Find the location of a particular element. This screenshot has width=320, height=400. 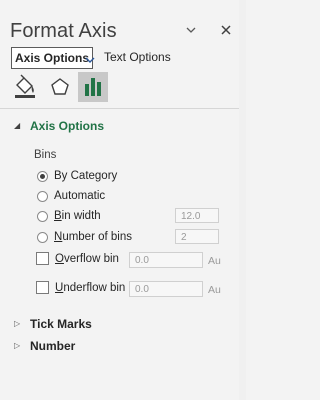

number-of-bins-input: 2 is located at coordinates (197, 236).